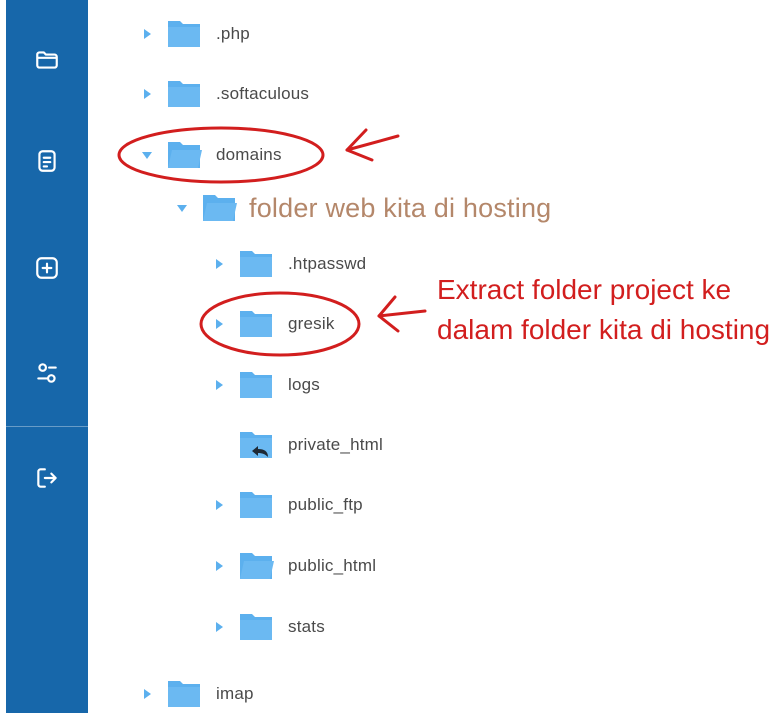  I want to click on sidebar-settings-button, so click(47, 373).